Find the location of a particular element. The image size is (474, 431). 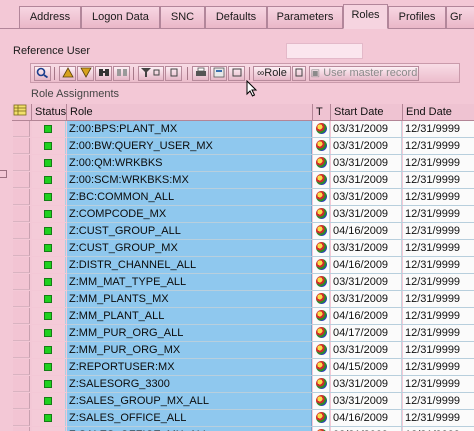

role-cell: Z:BC:COMMON_ALL is located at coordinates (189, 197).